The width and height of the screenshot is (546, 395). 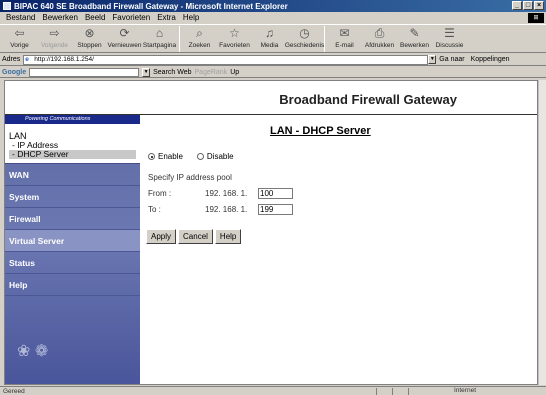 What do you see at coordinates (226, 193) in the screenshot?
I see `from-ip-prefix: 192. 168. 1.` at bounding box center [226, 193].